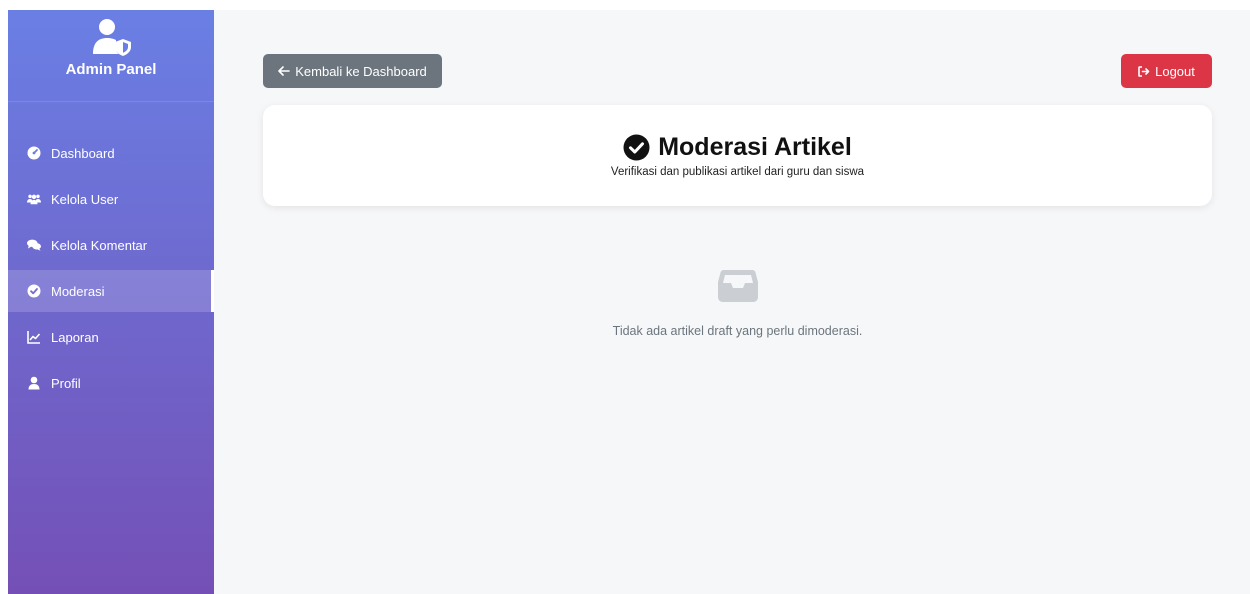 The image size is (1250, 594). Describe the element at coordinates (34, 199) in the screenshot. I see `users-icon` at that location.